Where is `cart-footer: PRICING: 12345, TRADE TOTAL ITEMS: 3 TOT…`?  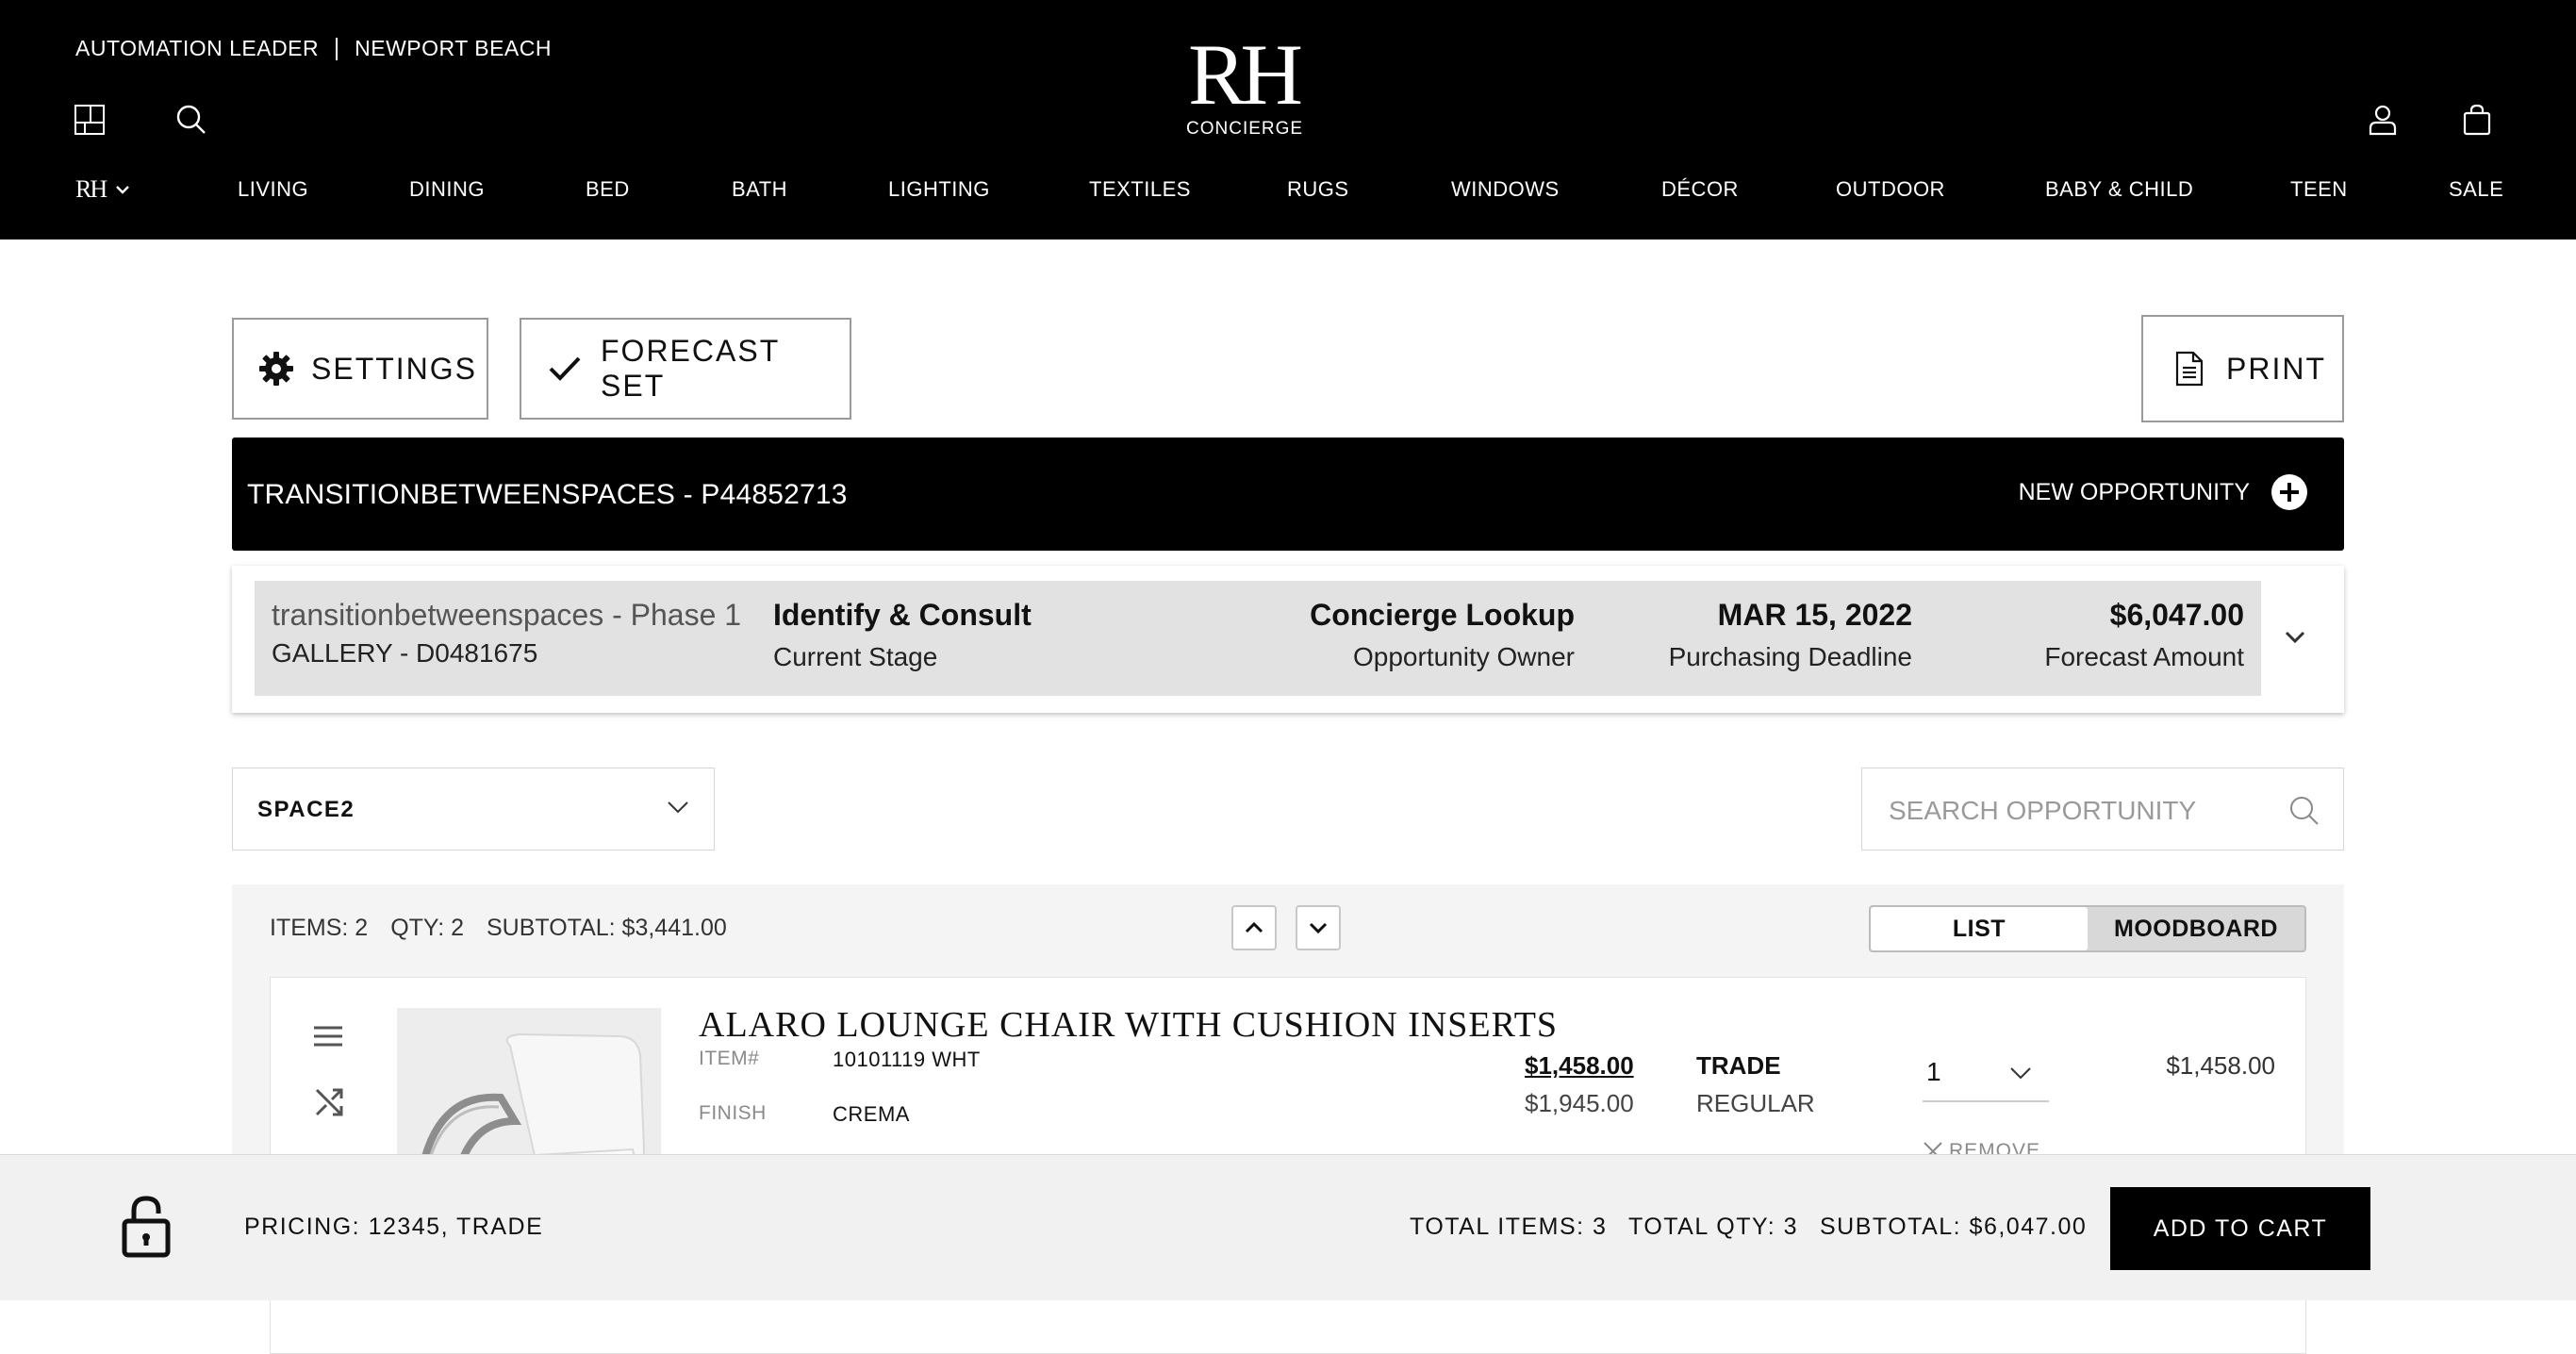
cart-footer: PRICING: 12345, TRADE TOTAL ITEMS: 3 TOT… is located at coordinates (1288, 1227).